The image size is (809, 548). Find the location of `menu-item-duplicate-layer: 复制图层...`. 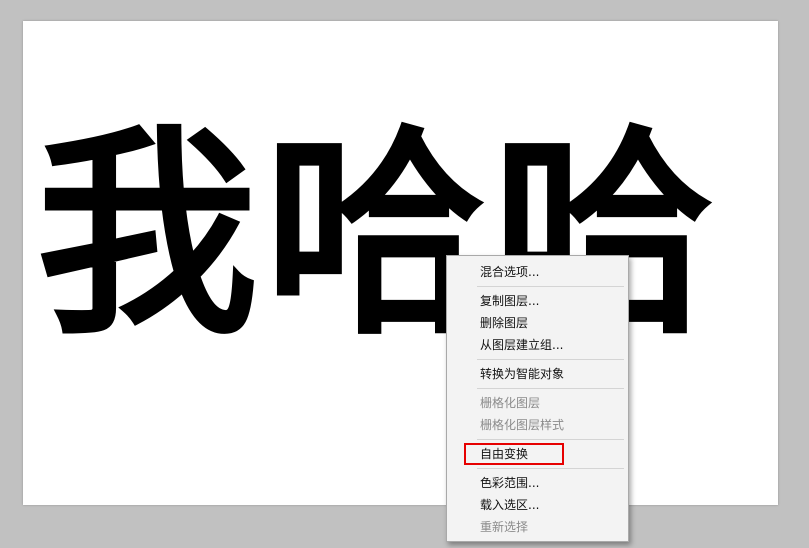

menu-item-duplicate-layer: 复制图层... is located at coordinates (537, 301).